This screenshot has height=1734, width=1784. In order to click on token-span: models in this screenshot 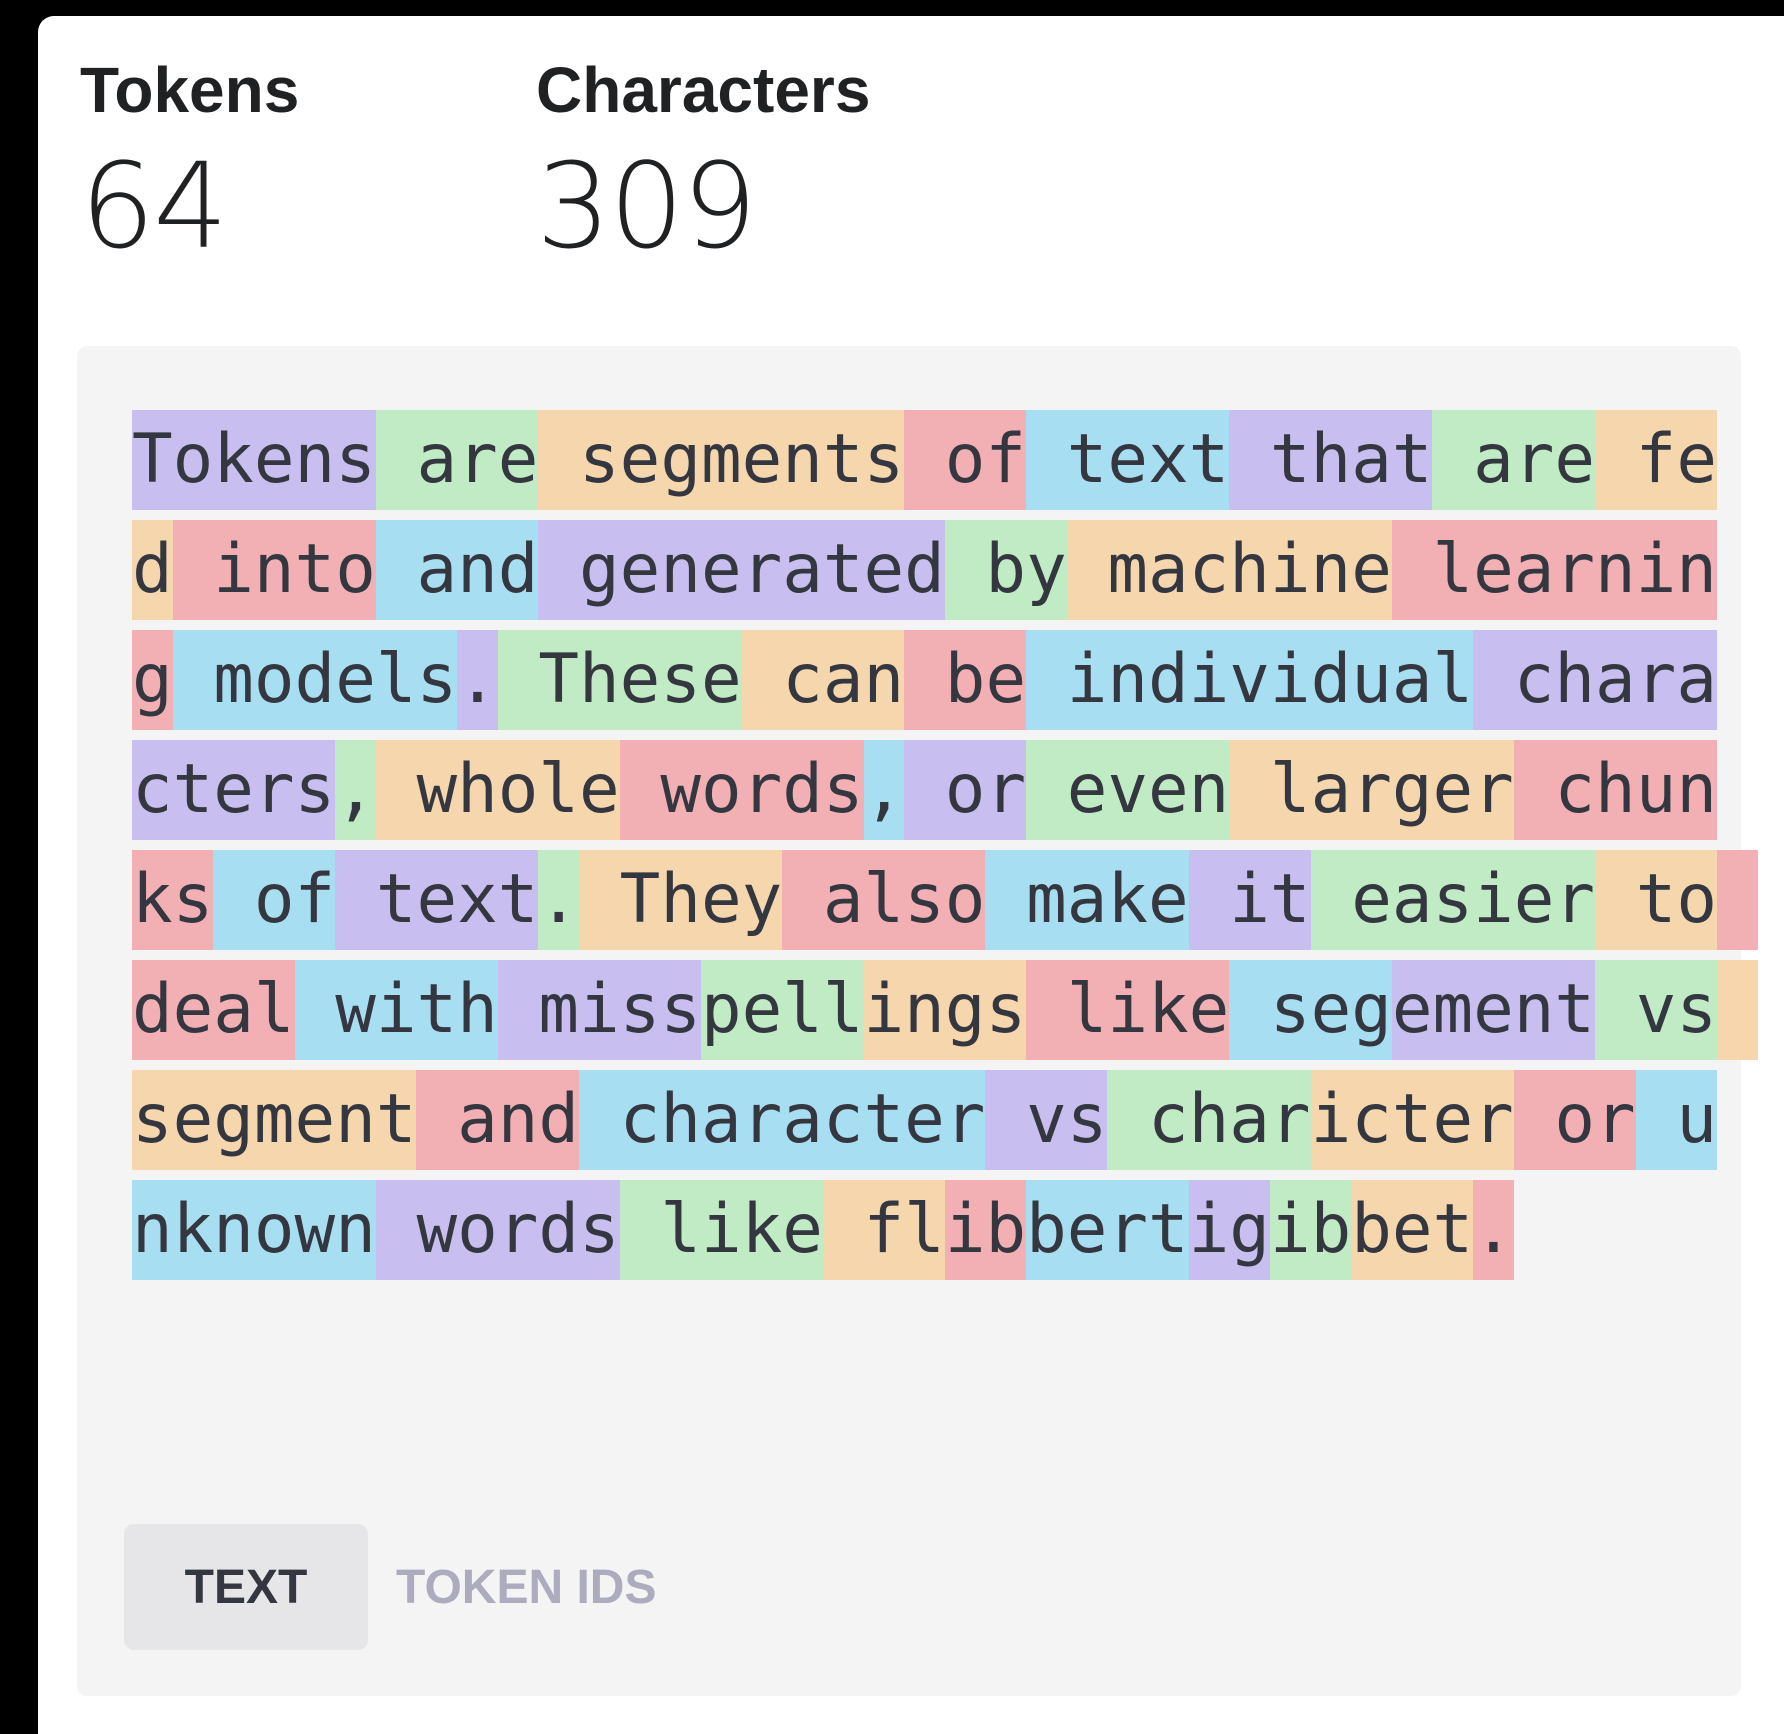, I will do `click(315, 680)`.